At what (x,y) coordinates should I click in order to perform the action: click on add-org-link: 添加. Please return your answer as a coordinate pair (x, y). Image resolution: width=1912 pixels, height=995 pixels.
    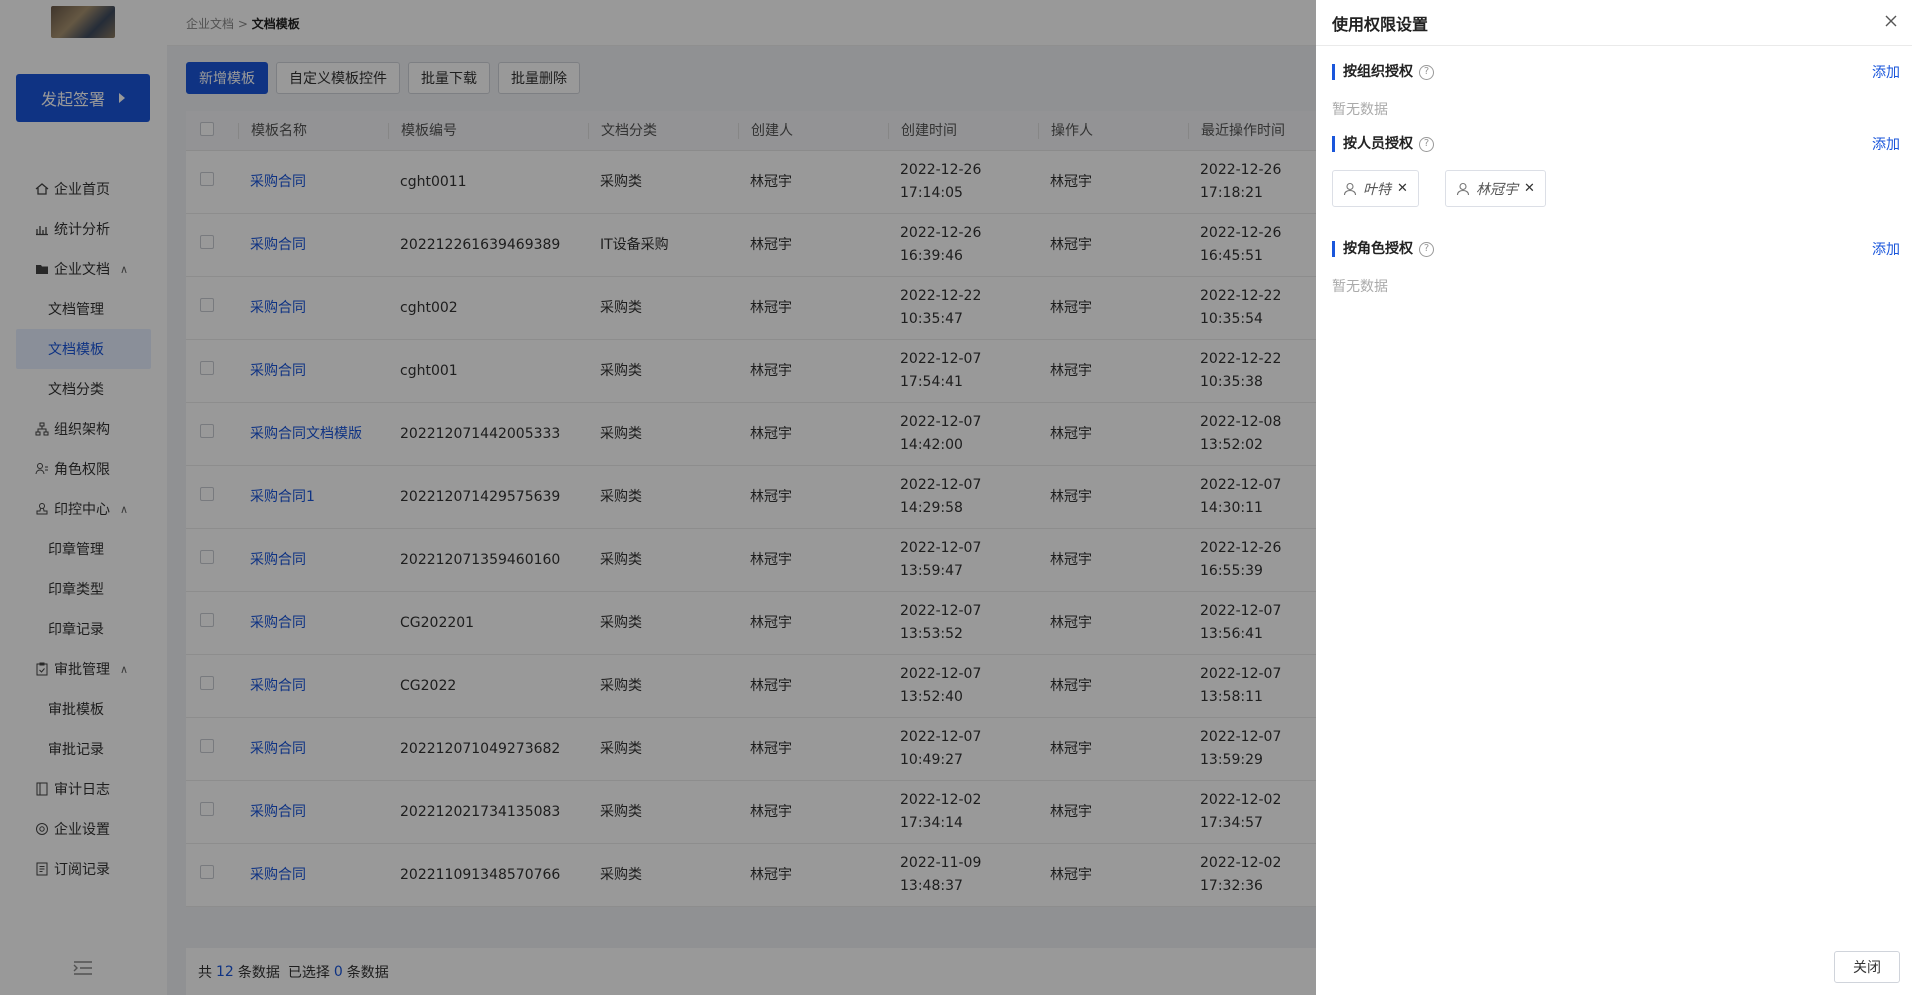
    Looking at the image, I should click on (1886, 72).